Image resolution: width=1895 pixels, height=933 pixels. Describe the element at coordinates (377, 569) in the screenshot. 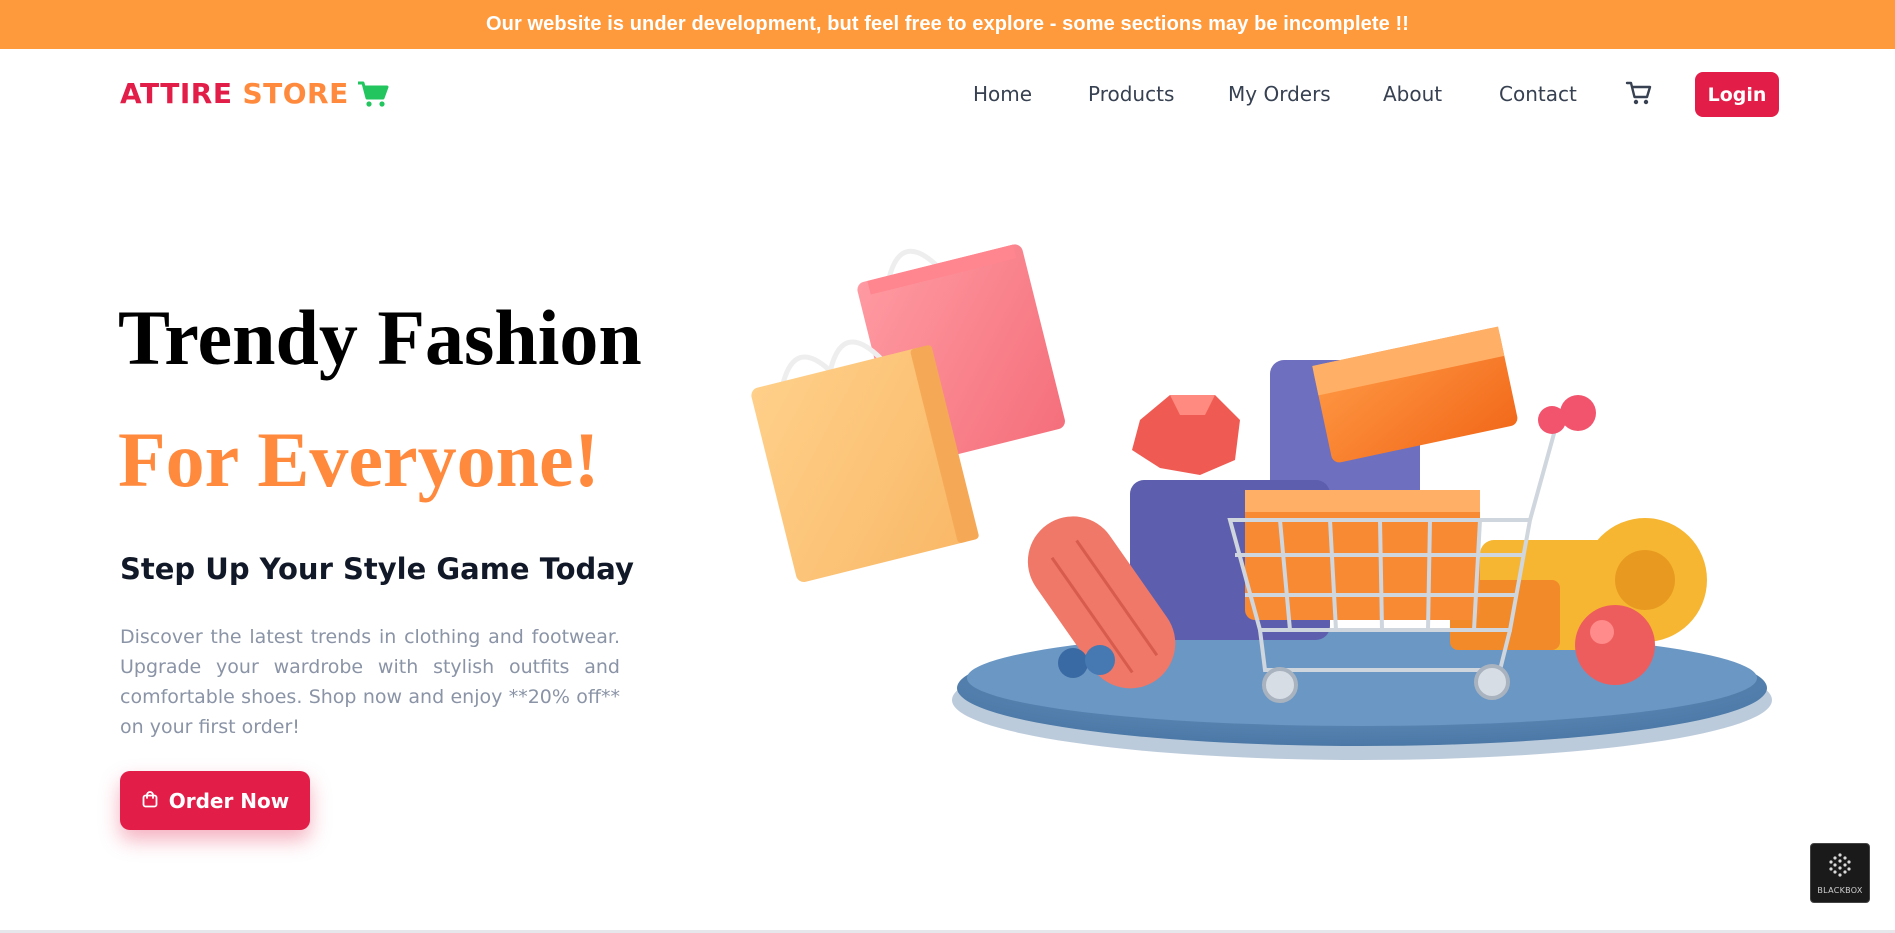

I see `hero-subtitle: Step Up Your Style Game Today` at that location.